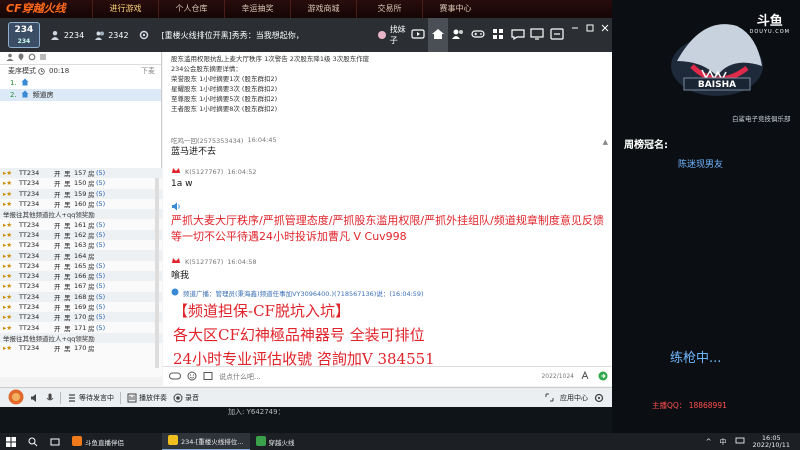 The height and width of the screenshot is (450, 800). I want to click on user-avatar, so click(16, 398).